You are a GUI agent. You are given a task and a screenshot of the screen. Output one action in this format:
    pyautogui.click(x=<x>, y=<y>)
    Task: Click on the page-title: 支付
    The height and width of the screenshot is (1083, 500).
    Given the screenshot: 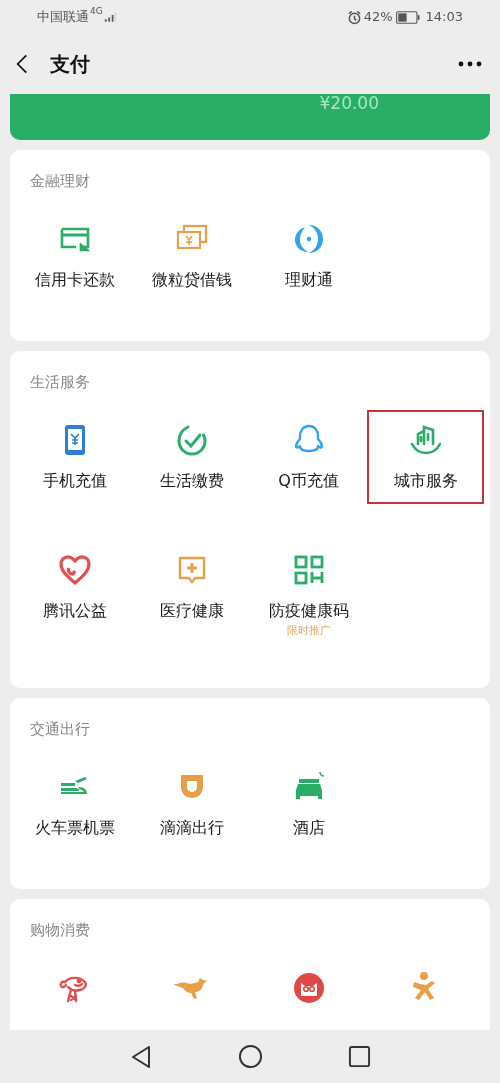 What is the action you would take?
    pyautogui.click(x=70, y=64)
    